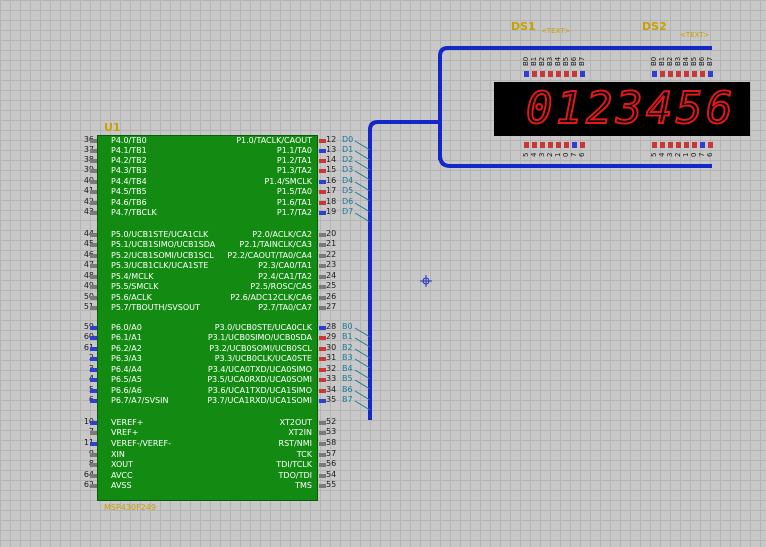  What do you see at coordinates (331, 389) in the screenshot?
I see `right-pin-number: 34` at bounding box center [331, 389].